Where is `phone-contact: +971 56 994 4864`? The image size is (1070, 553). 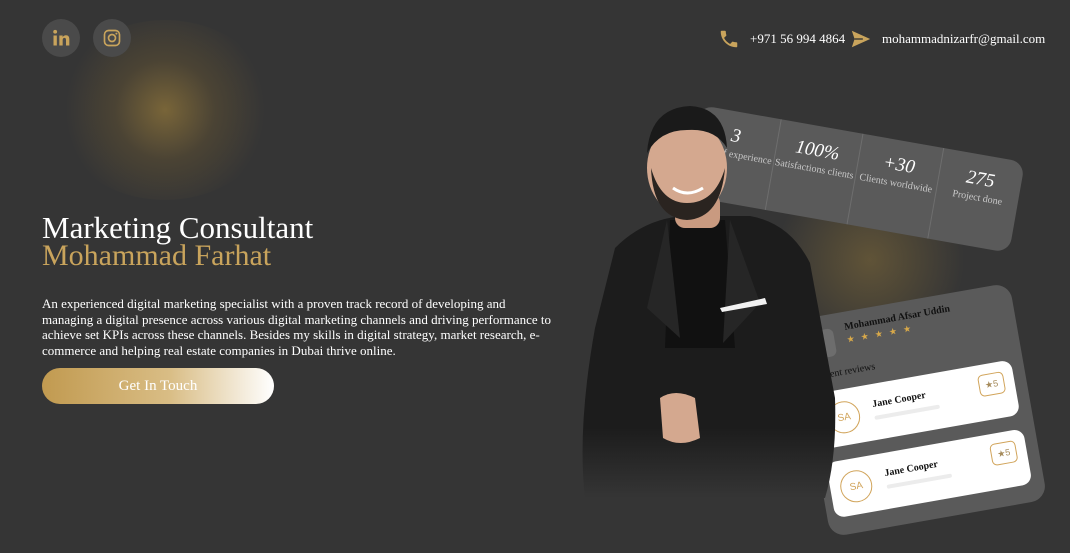 phone-contact: +971 56 994 4864 is located at coordinates (781, 39).